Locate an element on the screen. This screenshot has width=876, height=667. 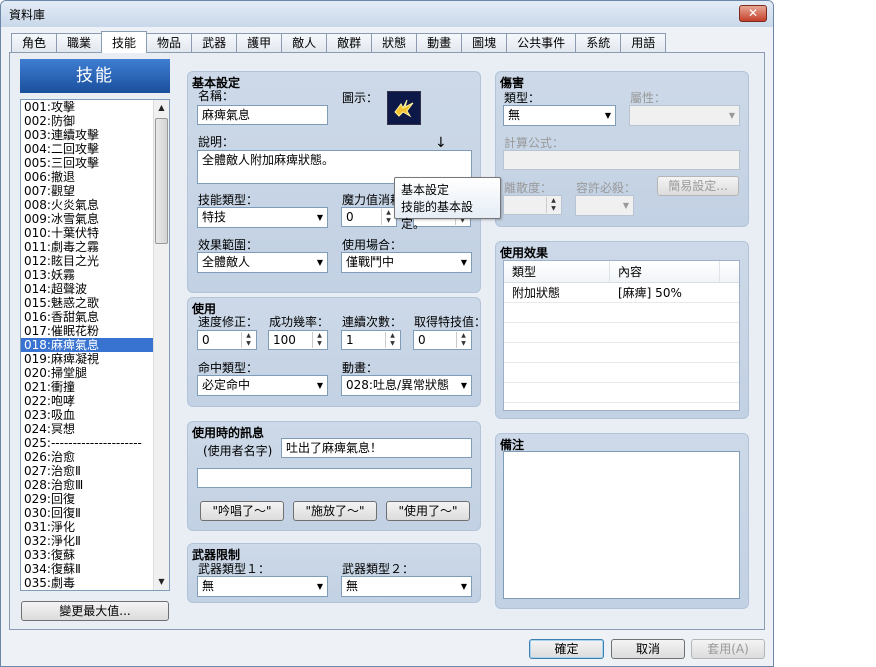
list-item: 003:連續攻擊 is located at coordinates (87, 135).